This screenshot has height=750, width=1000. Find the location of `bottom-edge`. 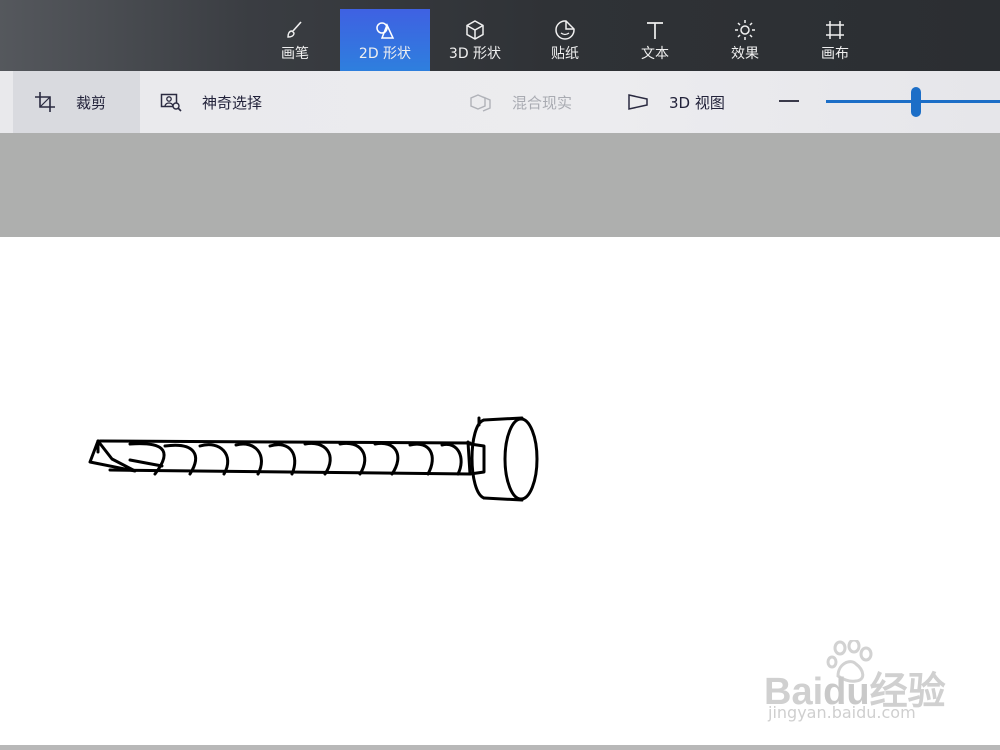

bottom-edge is located at coordinates (500, 747).